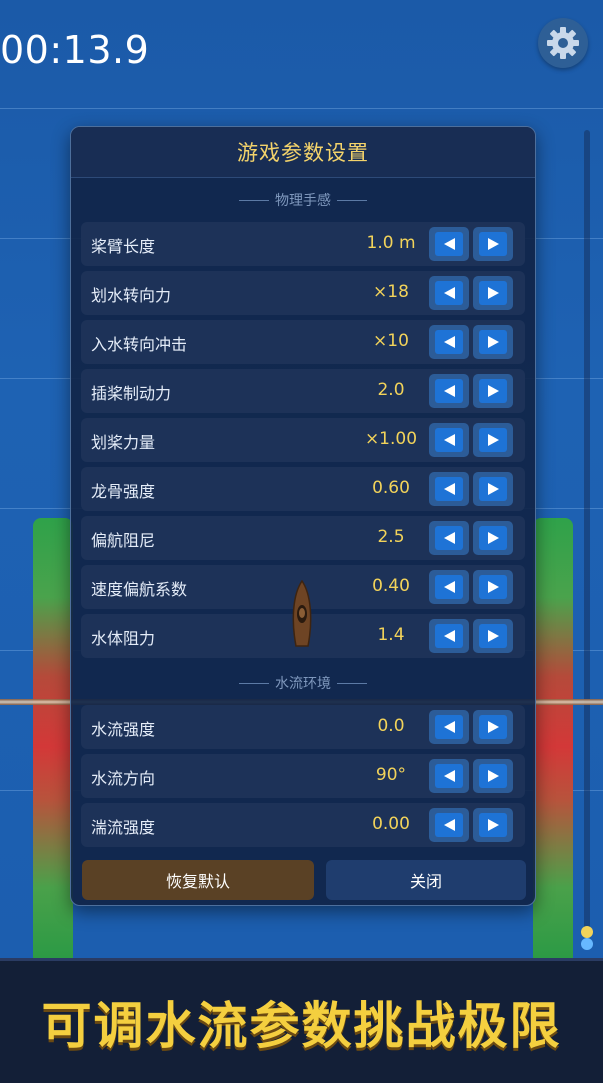 The width and height of the screenshot is (603, 1083). What do you see at coordinates (553, 738) in the screenshot?
I see `right-lane-gauge` at bounding box center [553, 738].